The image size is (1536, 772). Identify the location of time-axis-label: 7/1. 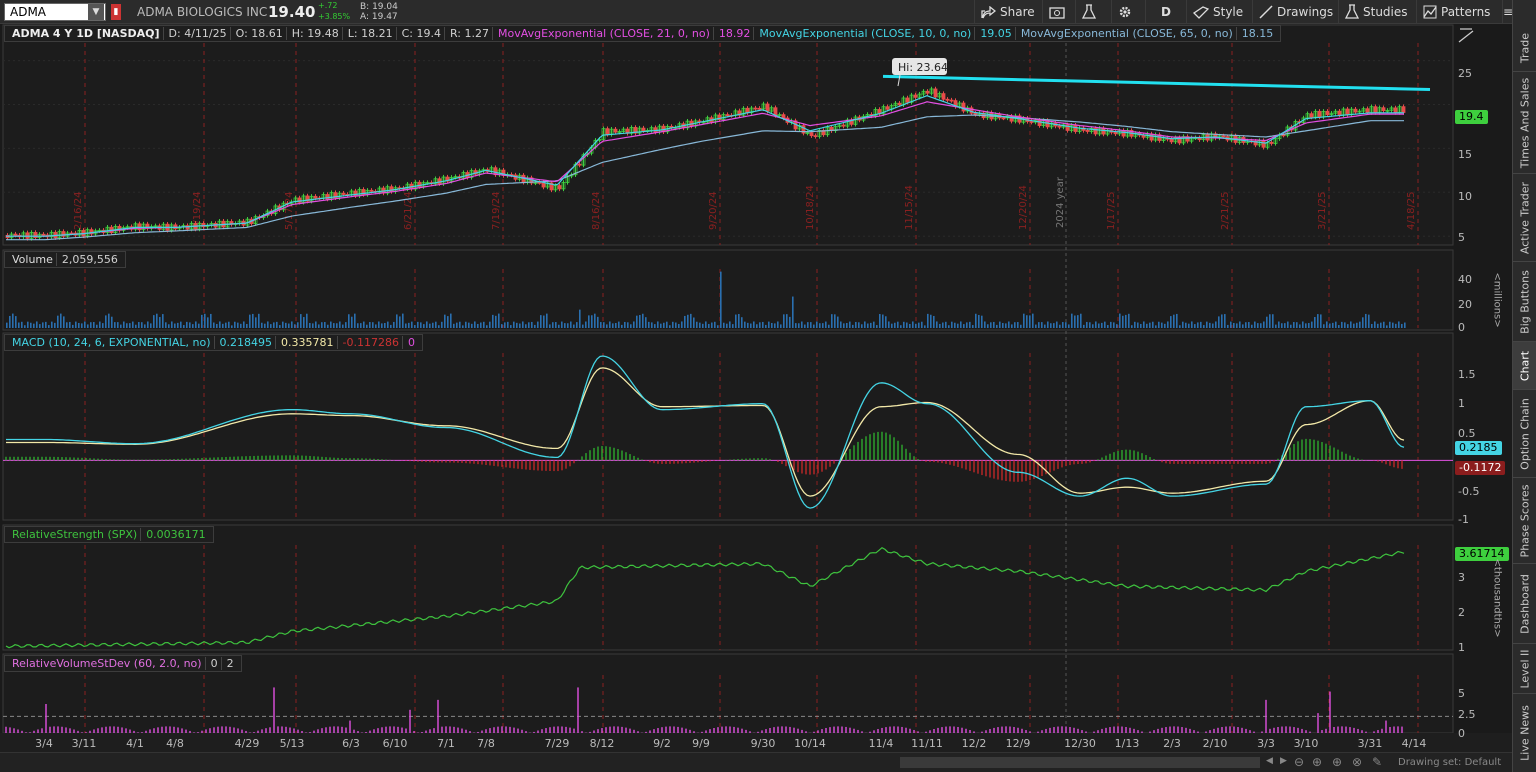
(446, 743).